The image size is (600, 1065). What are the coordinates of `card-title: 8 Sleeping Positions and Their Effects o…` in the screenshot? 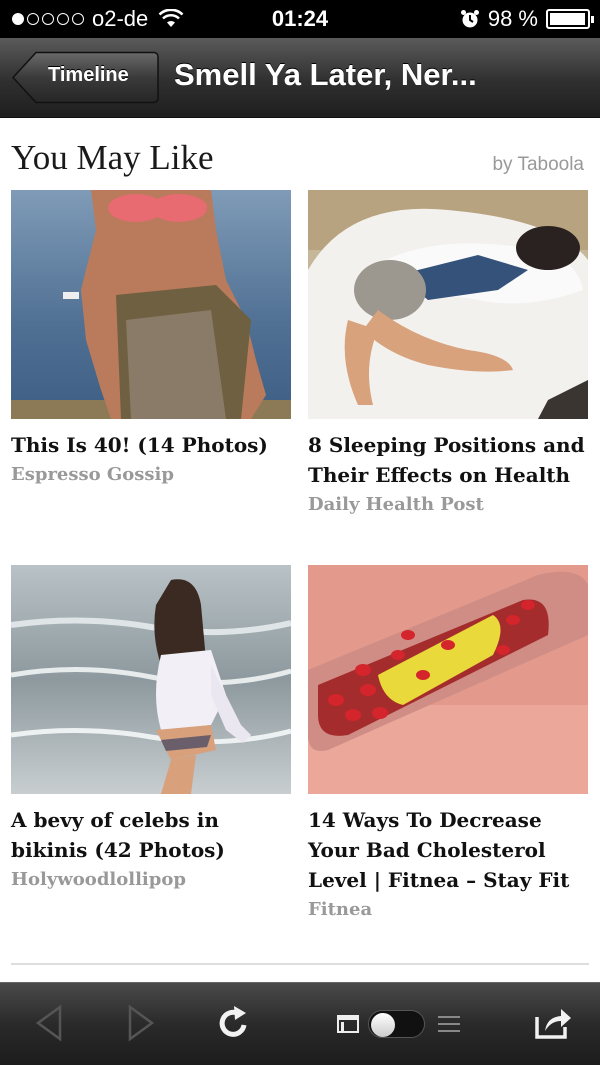 It's located at (448, 460).